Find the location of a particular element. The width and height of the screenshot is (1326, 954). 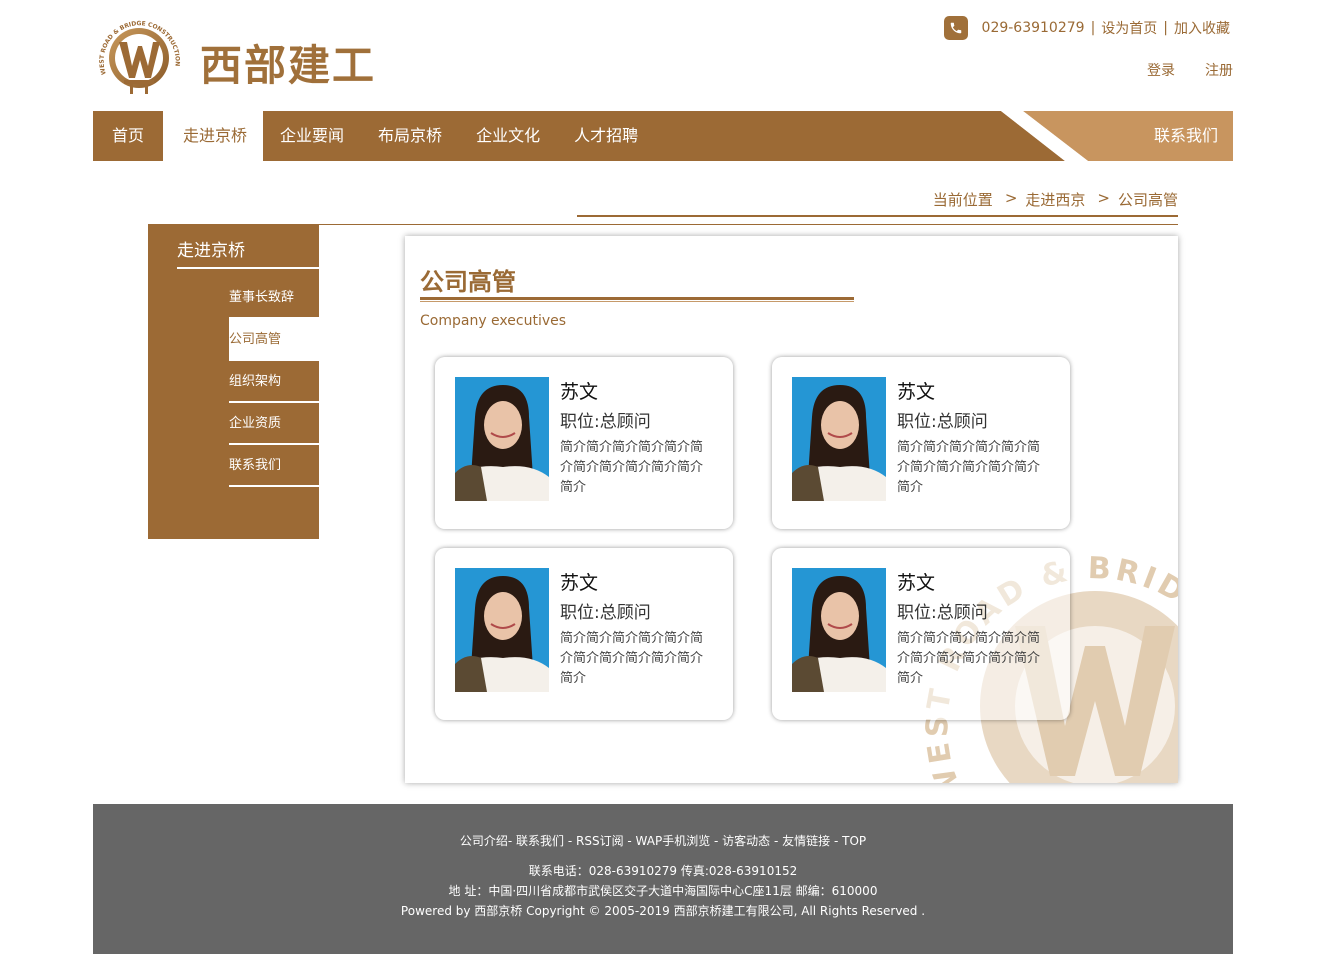

footer-link-visitors: 访客动态 is located at coordinates (746, 841).